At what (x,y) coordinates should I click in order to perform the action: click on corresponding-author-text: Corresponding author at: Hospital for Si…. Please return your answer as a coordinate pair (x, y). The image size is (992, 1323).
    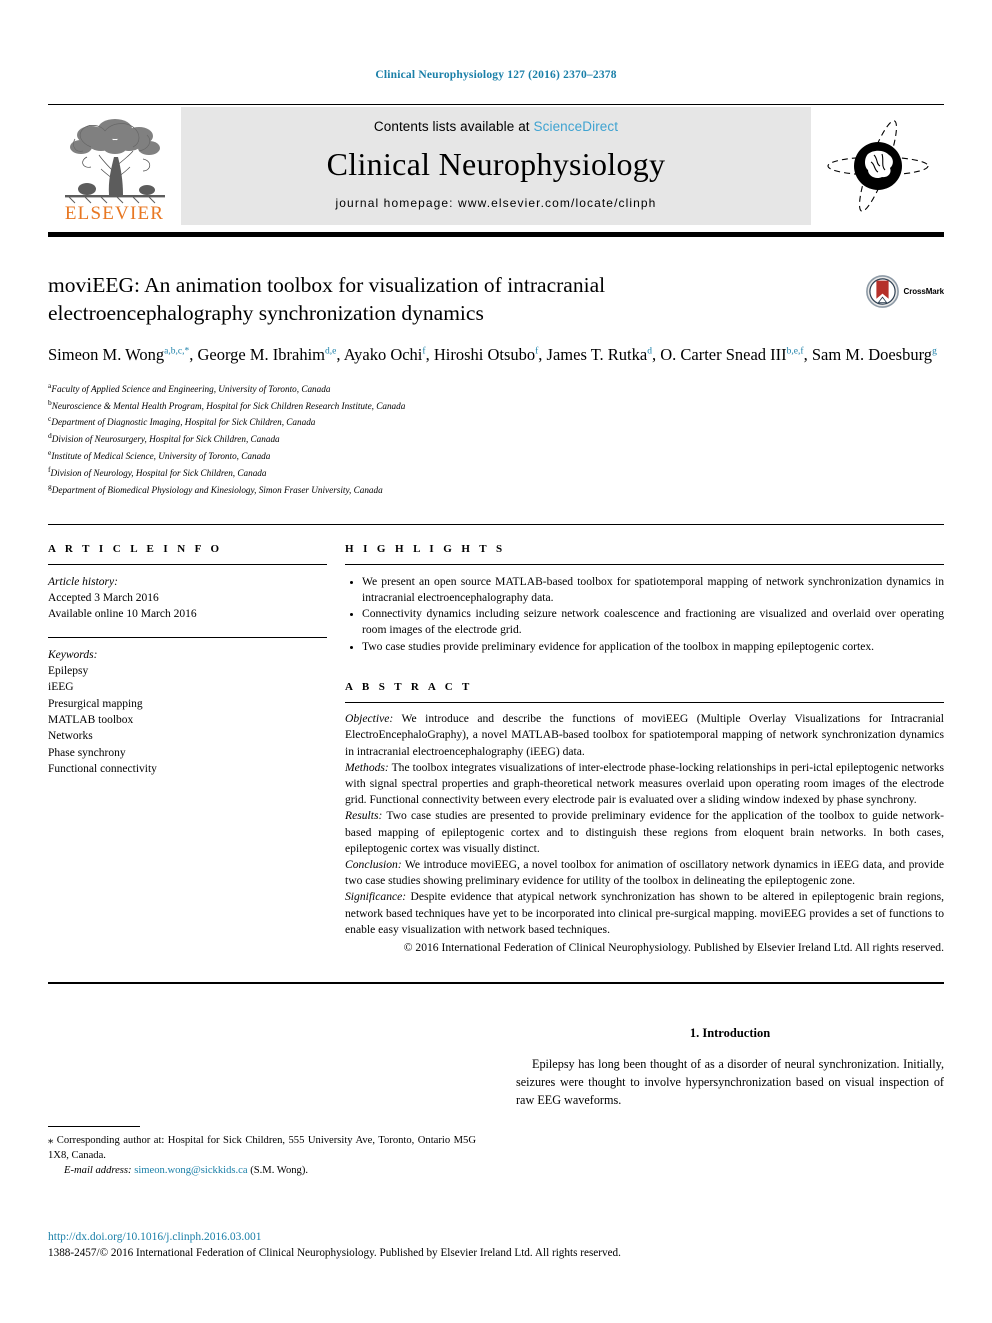
    Looking at the image, I should click on (262, 1148).